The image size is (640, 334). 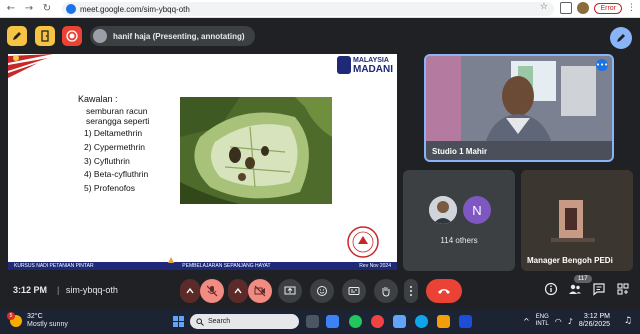 What do you see at coordinates (377, 321) in the screenshot?
I see `chrome-icon` at bounding box center [377, 321].